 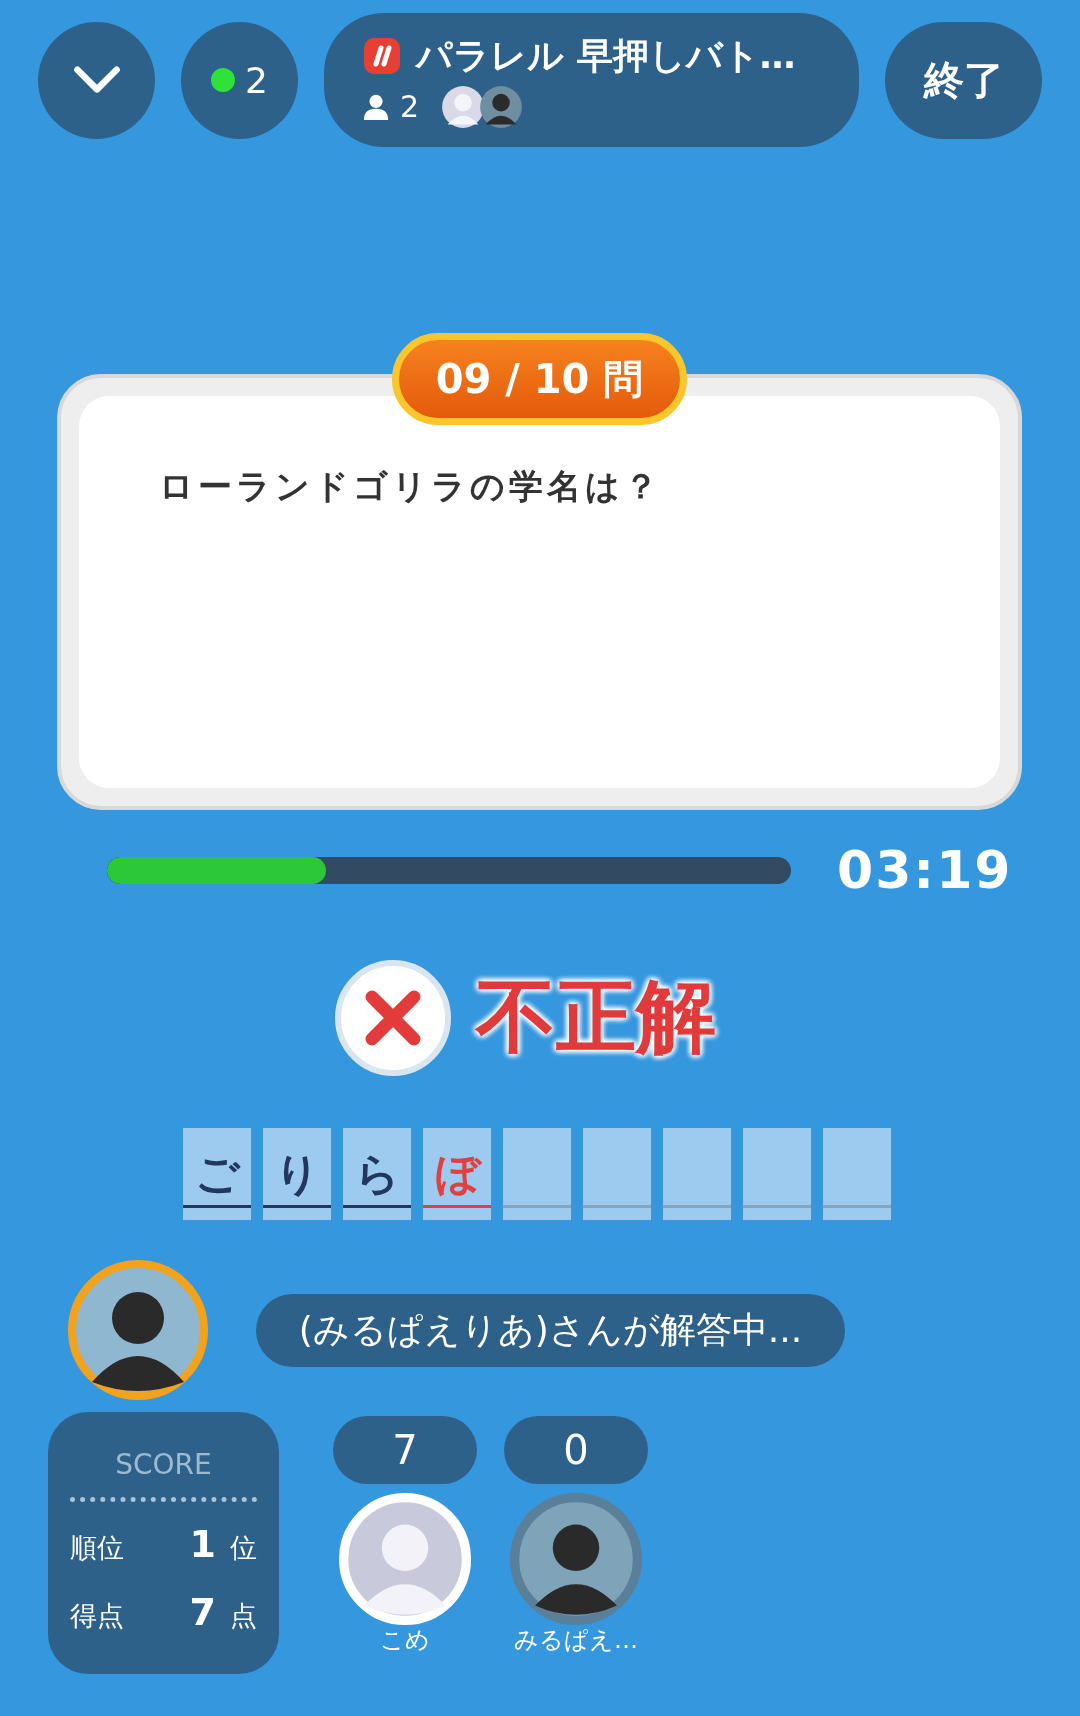 What do you see at coordinates (963, 80) in the screenshot?
I see `end-button: 終了` at bounding box center [963, 80].